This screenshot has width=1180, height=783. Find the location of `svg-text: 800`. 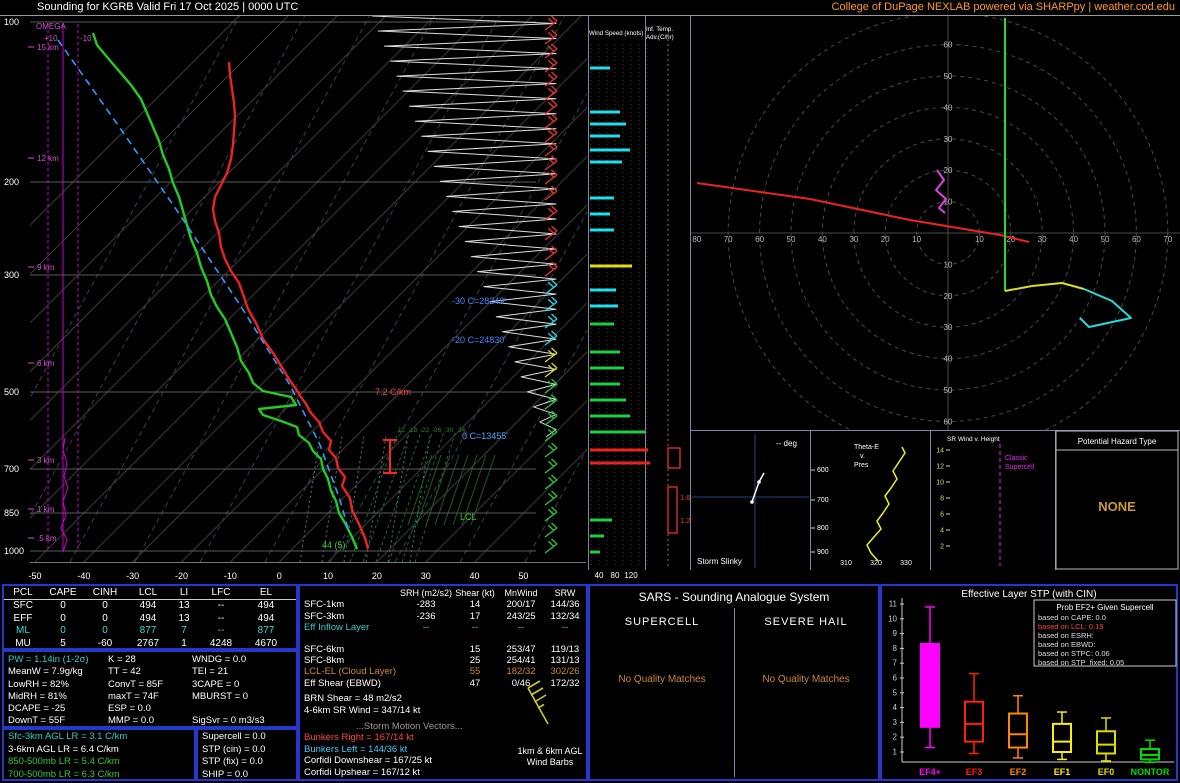

svg-text: 800 is located at coordinates (823, 528).